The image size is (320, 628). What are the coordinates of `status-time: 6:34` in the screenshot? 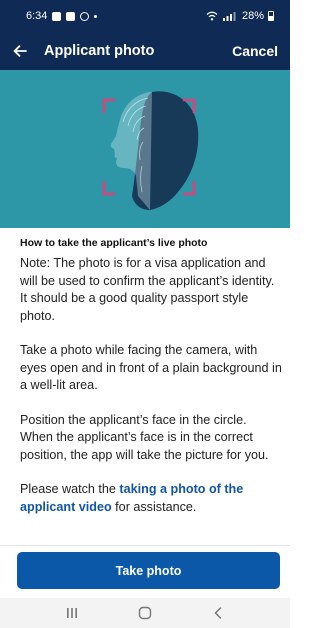 It's located at (37, 16).